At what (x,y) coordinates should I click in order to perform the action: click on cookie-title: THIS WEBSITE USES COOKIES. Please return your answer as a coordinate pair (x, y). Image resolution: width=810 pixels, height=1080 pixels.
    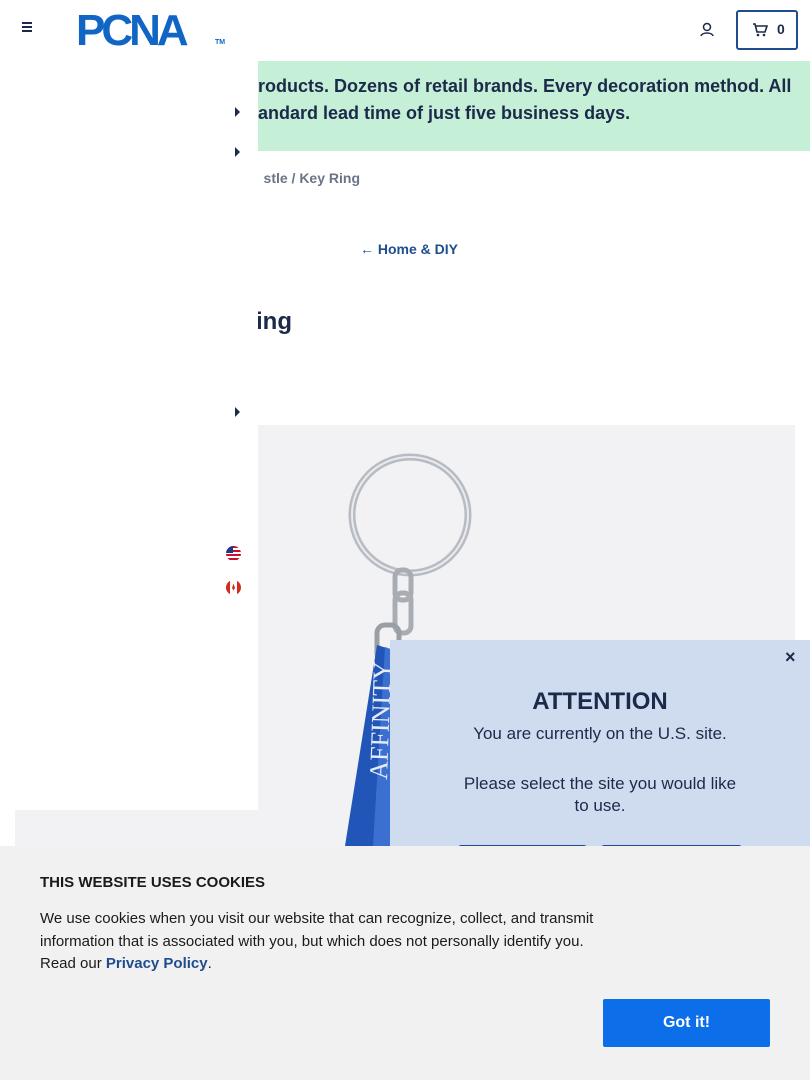
    Looking at the image, I should click on (153, 882).